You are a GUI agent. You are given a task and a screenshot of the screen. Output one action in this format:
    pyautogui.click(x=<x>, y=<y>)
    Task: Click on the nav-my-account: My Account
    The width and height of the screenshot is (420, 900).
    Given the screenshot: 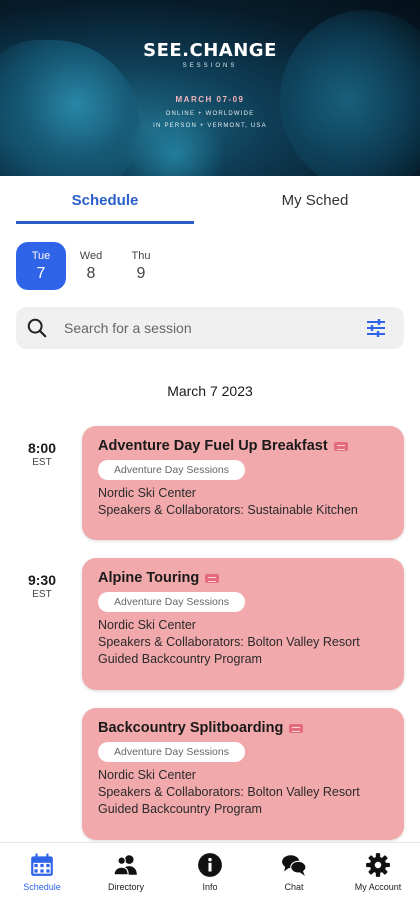 What is the action you would take?
    pyautogui.click(x=378, y=871)
    